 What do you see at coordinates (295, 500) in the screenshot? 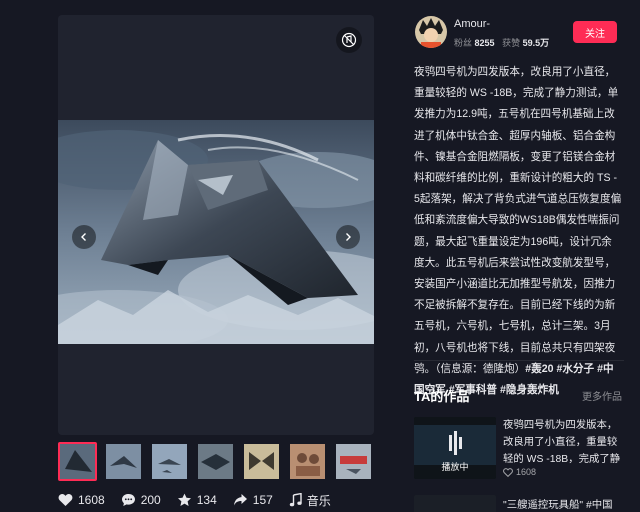
I see `music-note-icon` at bounding box center [295, 500].